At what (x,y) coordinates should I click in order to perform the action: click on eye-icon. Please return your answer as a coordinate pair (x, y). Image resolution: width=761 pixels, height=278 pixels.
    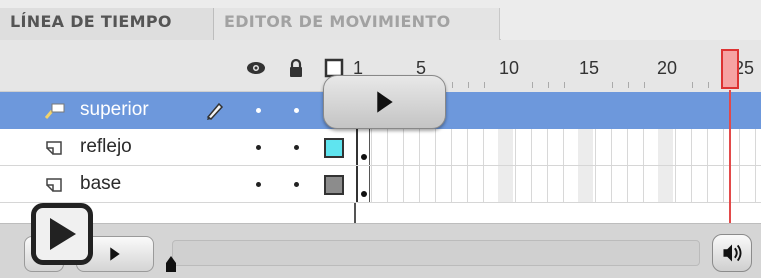
    Looking at the image, I should click on (256, 68).